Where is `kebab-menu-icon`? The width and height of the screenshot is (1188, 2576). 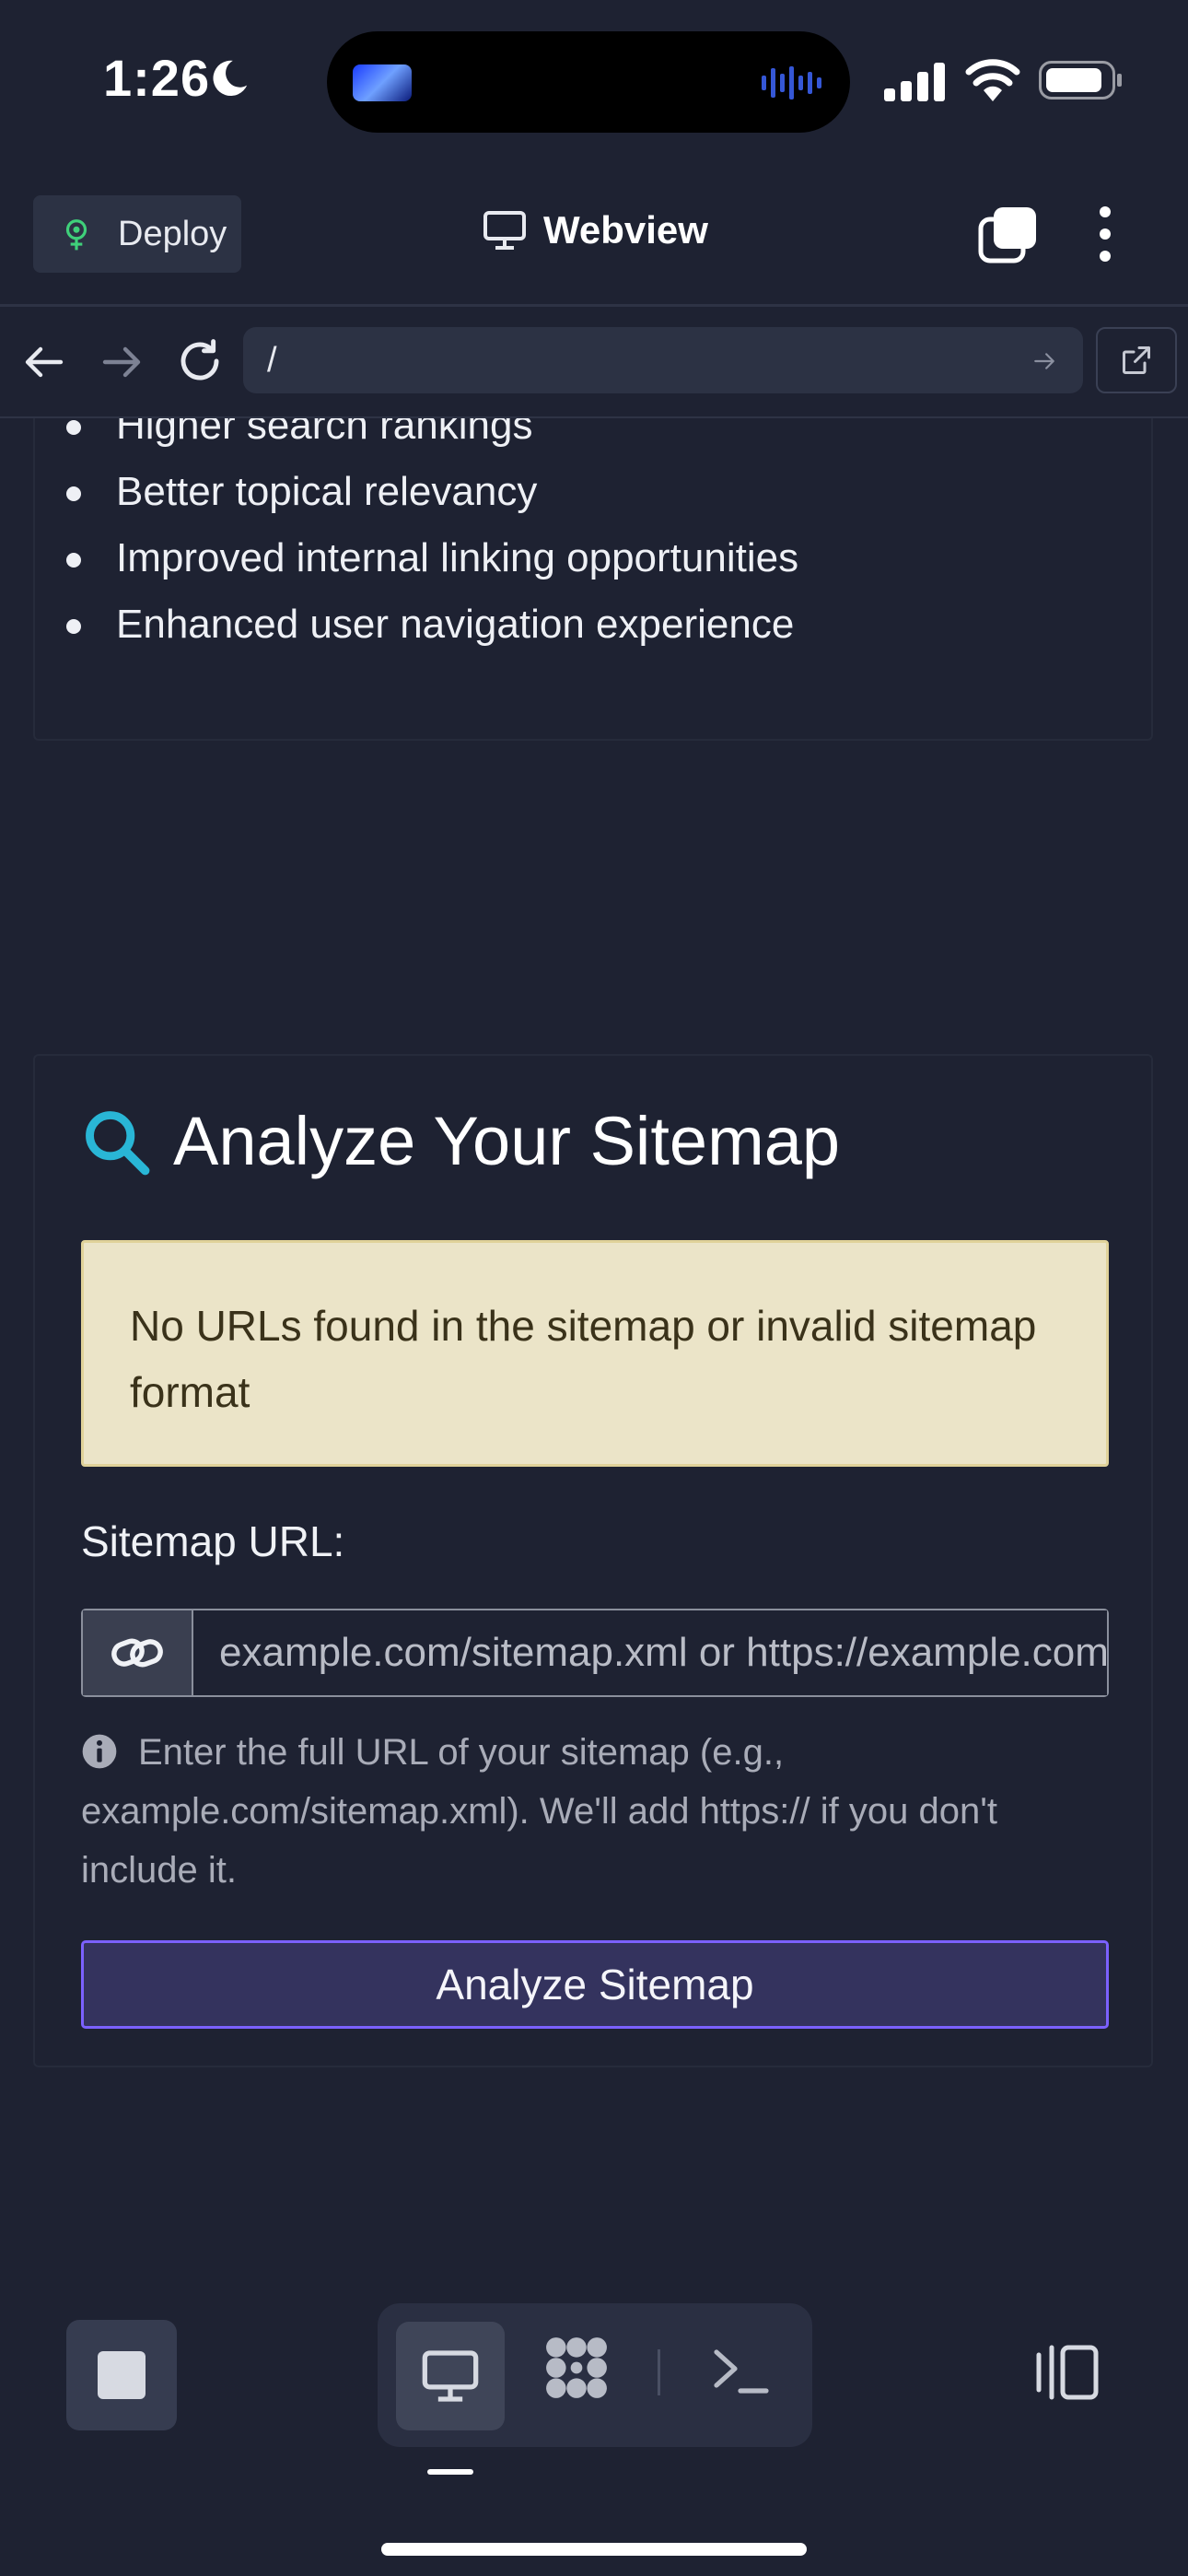
kebab-menu-icon is located at coordinates (1105, 234).